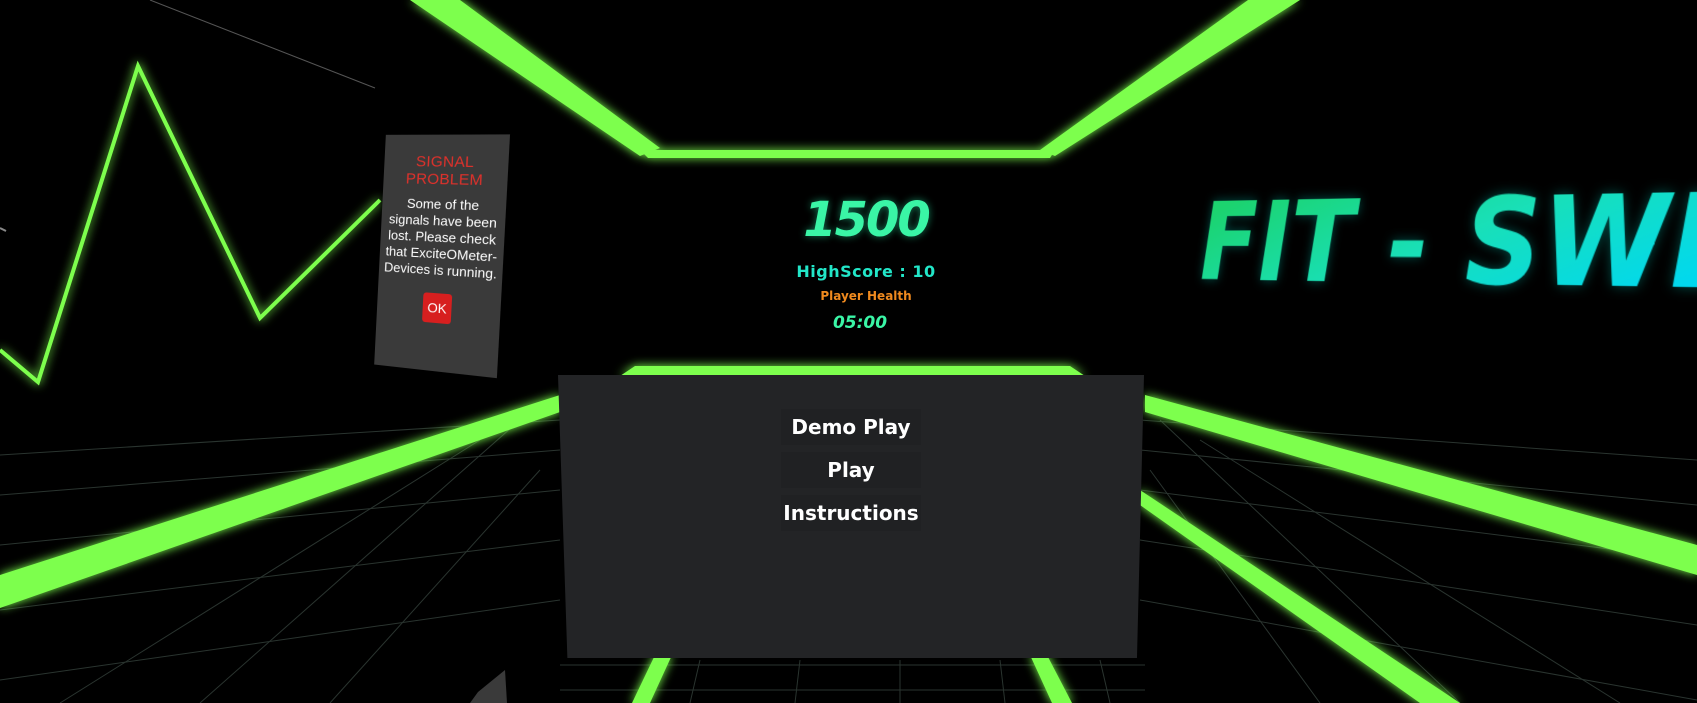 The width and height of the screenshot is (1697, 703). I want to click on game-timer: 05:00, so click(860, 323).